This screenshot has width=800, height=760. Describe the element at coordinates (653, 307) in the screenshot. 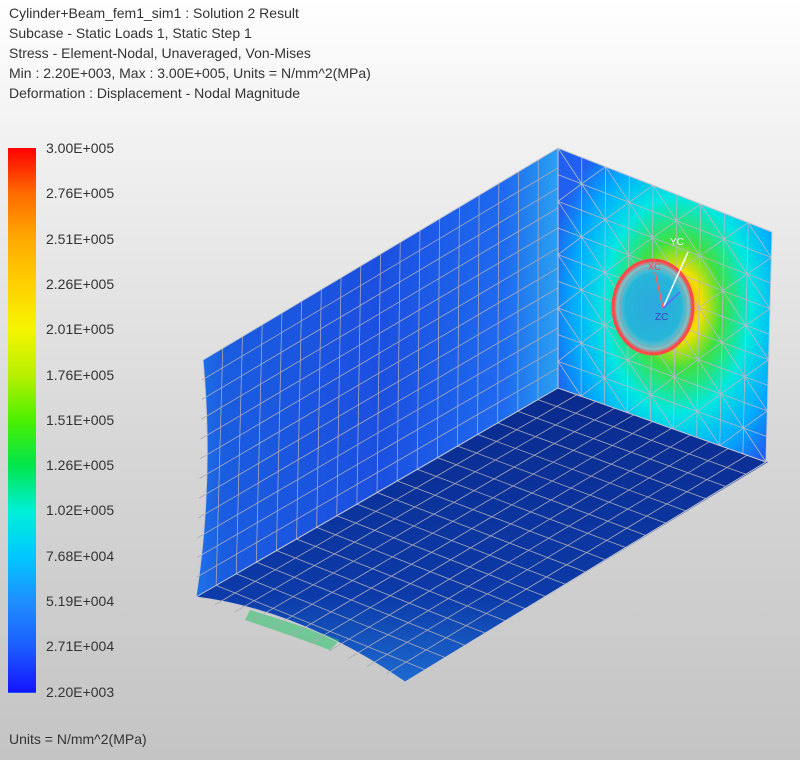

I see `cylinder-hole` at that location.